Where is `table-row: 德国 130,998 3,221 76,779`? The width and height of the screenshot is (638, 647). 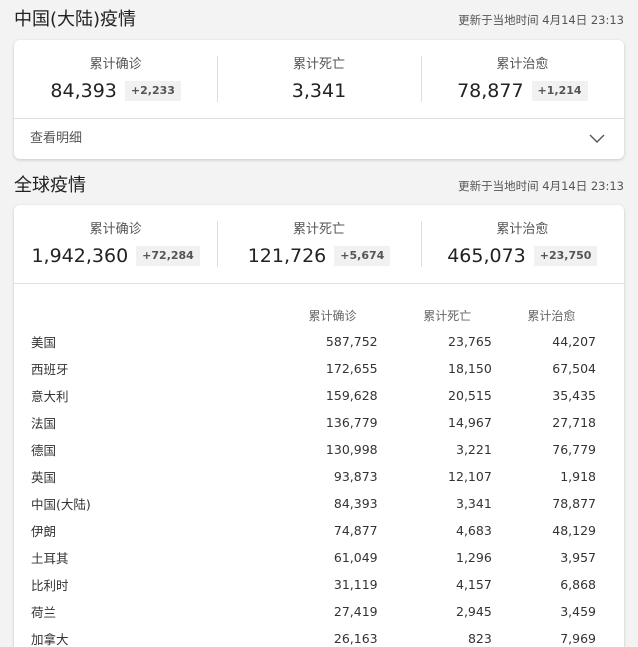 table-row: 德国 130,998 3,221 76,779 is located at coordinates (320, 449).